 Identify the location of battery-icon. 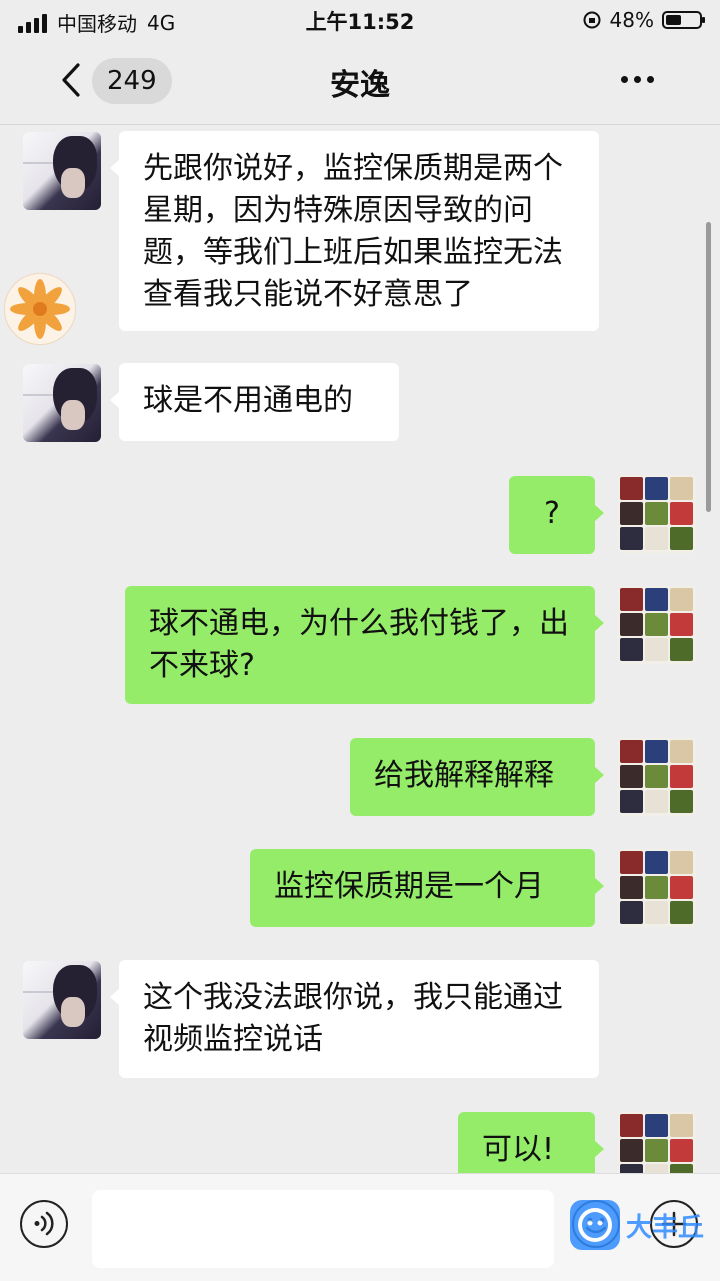
(683, 20).